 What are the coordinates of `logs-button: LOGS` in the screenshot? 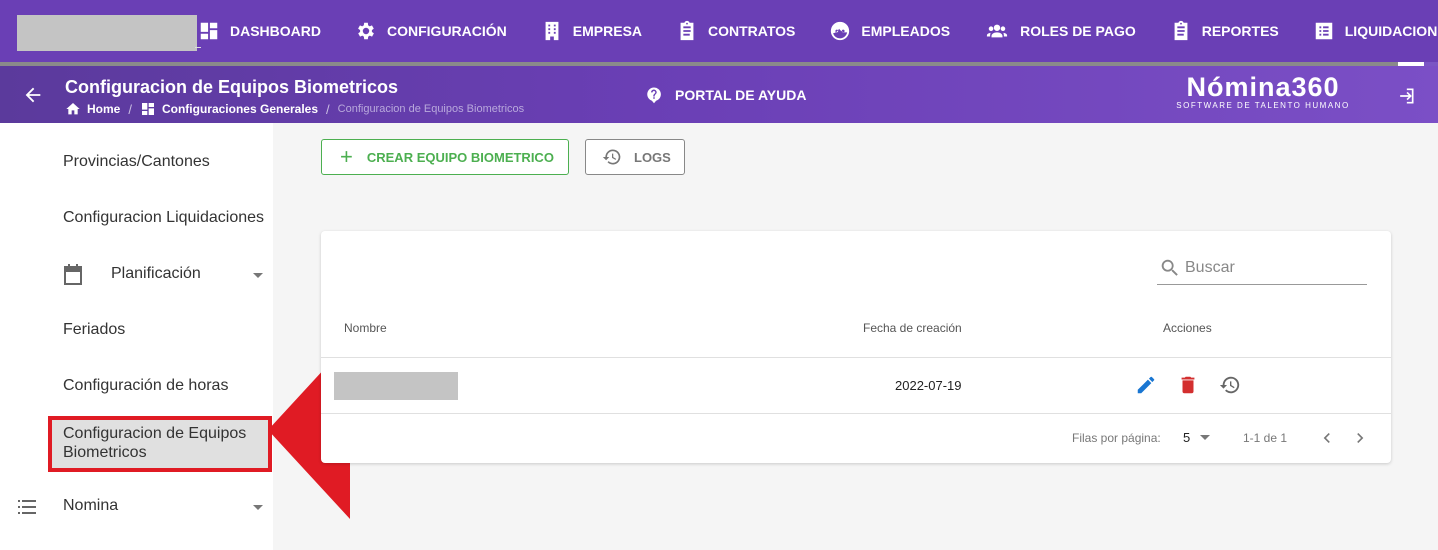 It's located at (635, 157).